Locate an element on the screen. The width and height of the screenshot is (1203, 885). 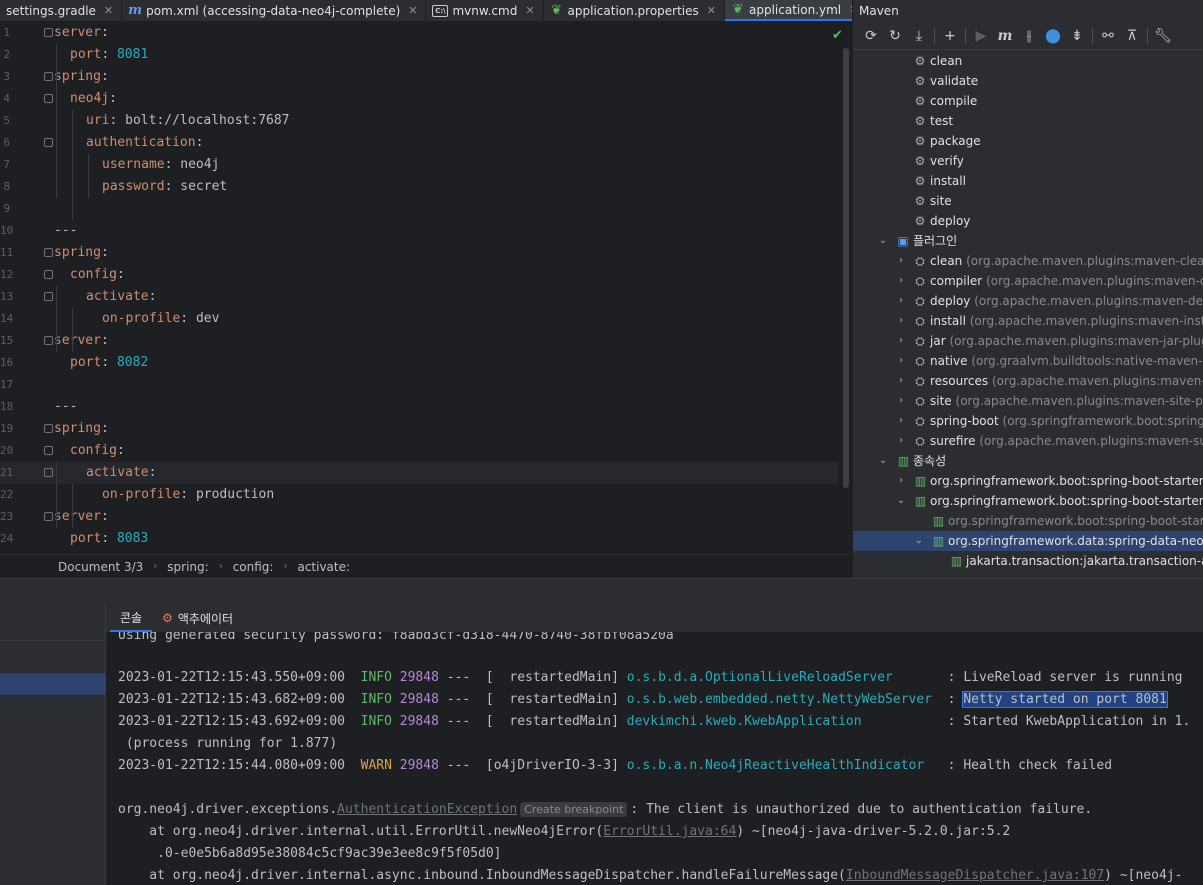
skip-tests-icon: ⬤ is located at coordinates (1053, 36).